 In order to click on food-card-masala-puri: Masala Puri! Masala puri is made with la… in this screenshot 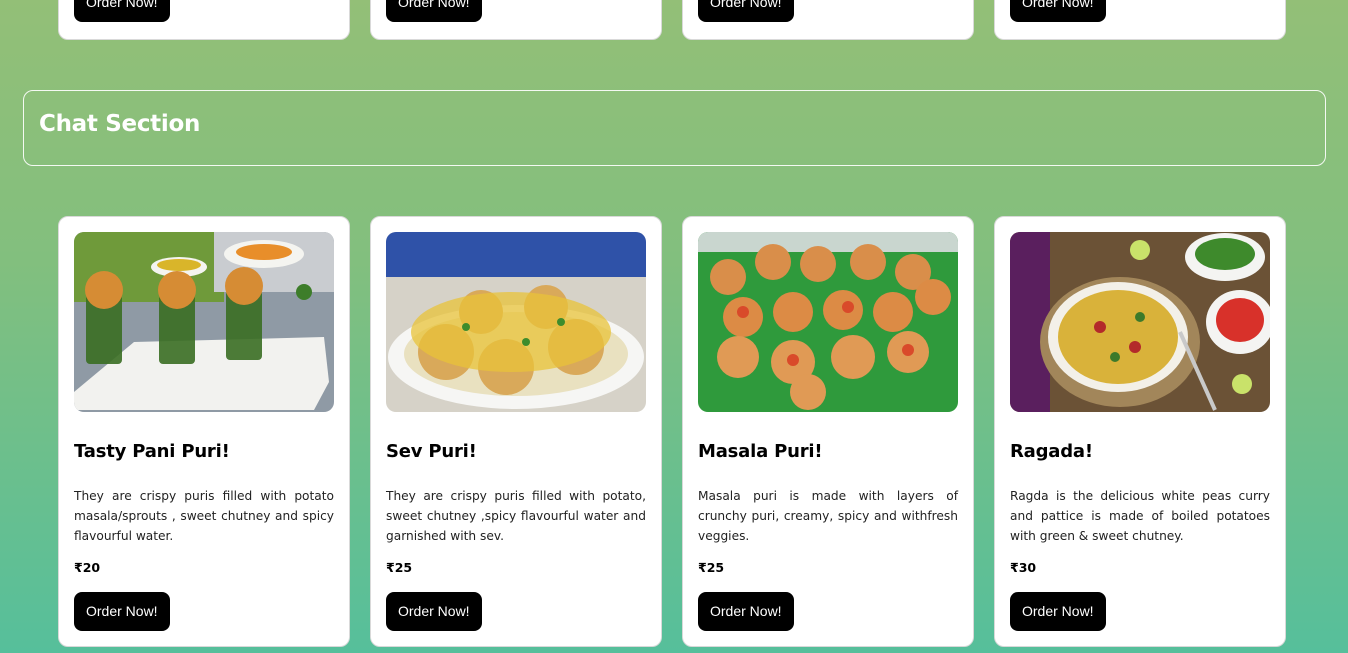, I will do `click(828, 431)`.